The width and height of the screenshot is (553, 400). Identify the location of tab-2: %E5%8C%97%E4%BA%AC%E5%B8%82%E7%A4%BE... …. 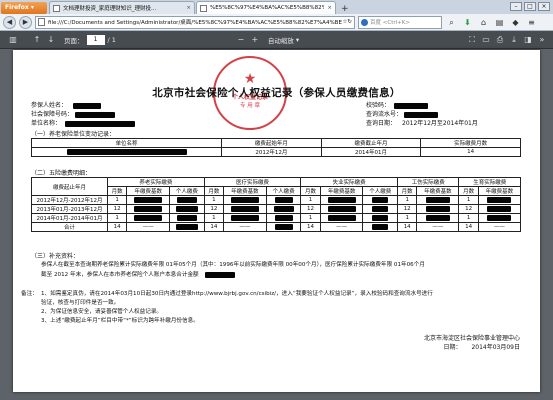
(266, 7).